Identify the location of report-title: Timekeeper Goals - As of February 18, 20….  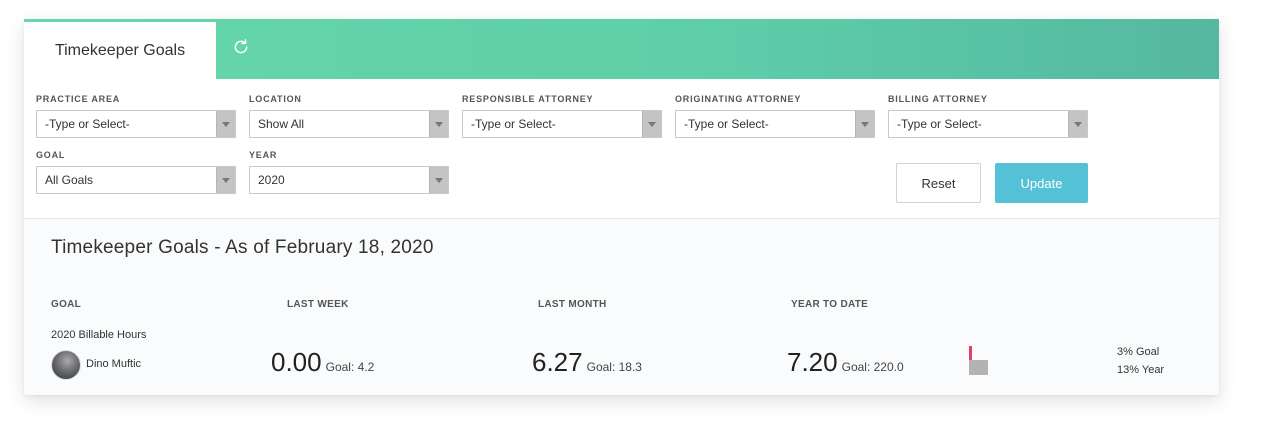
(242, 247).